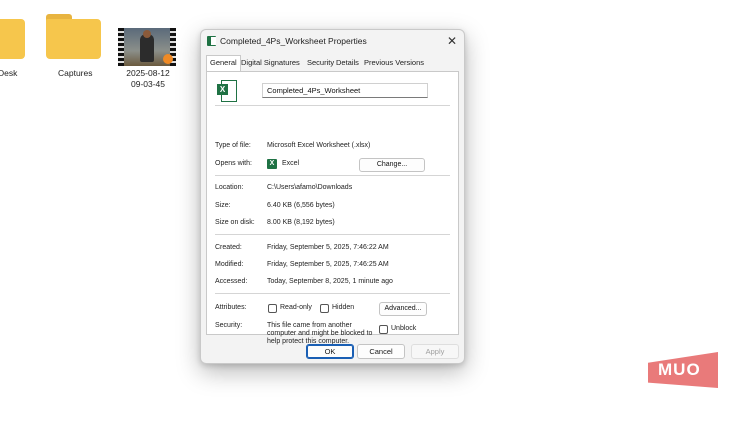  I want to click on read-only-label: Read-only, so click(296, 307).